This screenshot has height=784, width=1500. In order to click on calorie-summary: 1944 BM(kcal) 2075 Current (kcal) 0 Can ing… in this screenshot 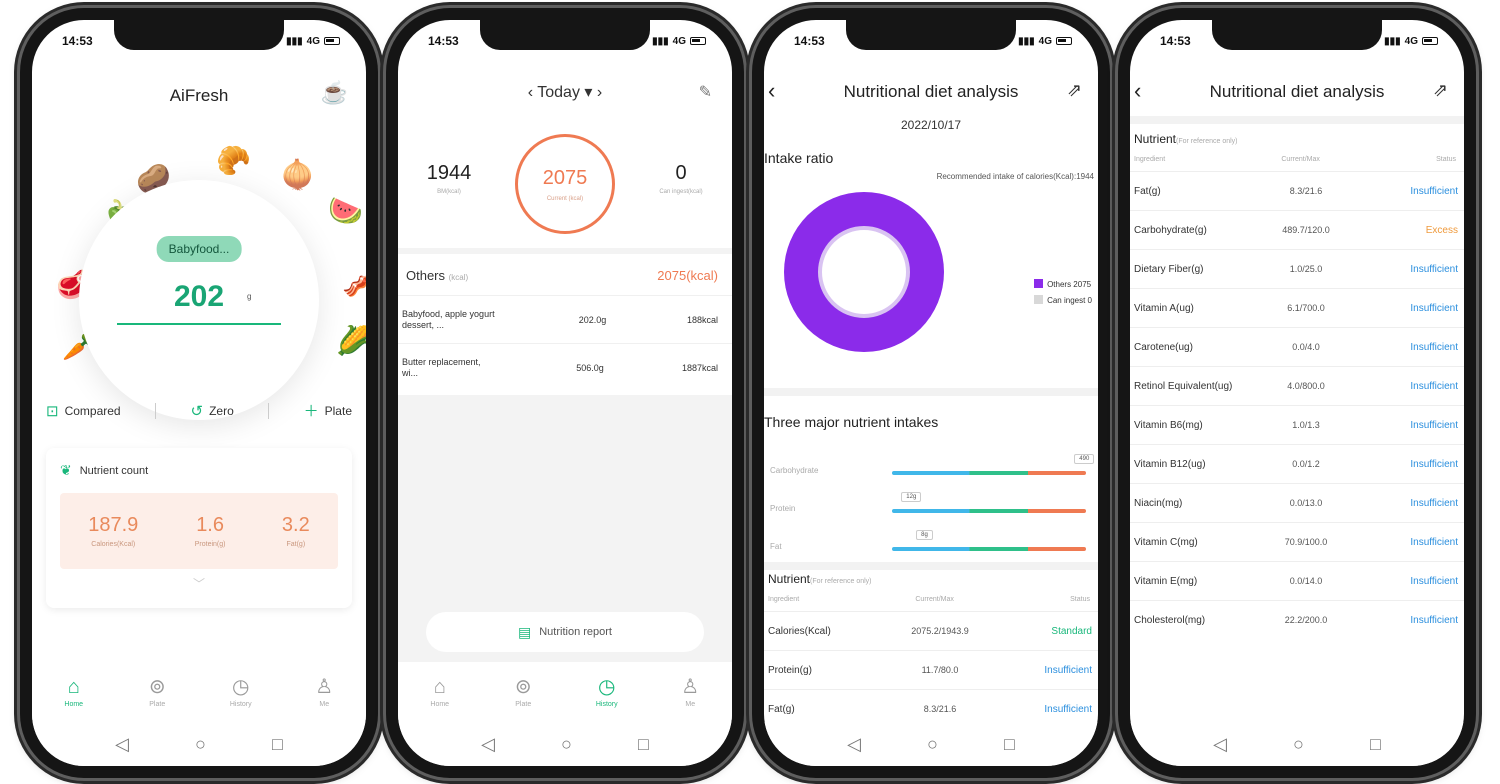, I will do `click(565, 180)`.